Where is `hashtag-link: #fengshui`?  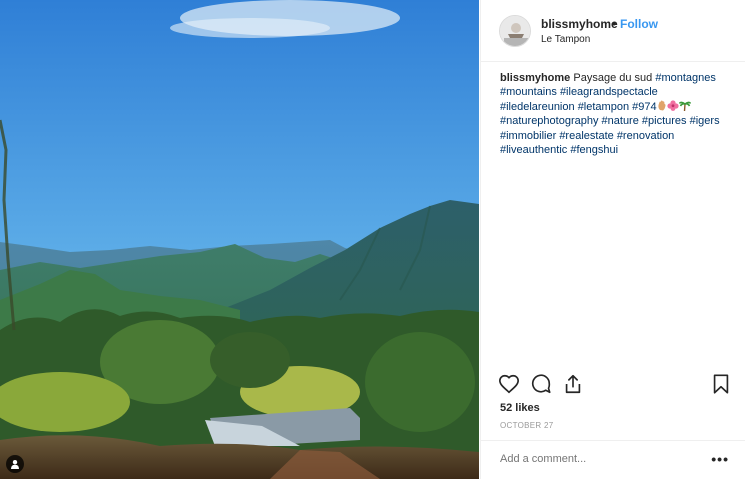 hashtag-link: #fengshui is located at coordinates (594, 150).